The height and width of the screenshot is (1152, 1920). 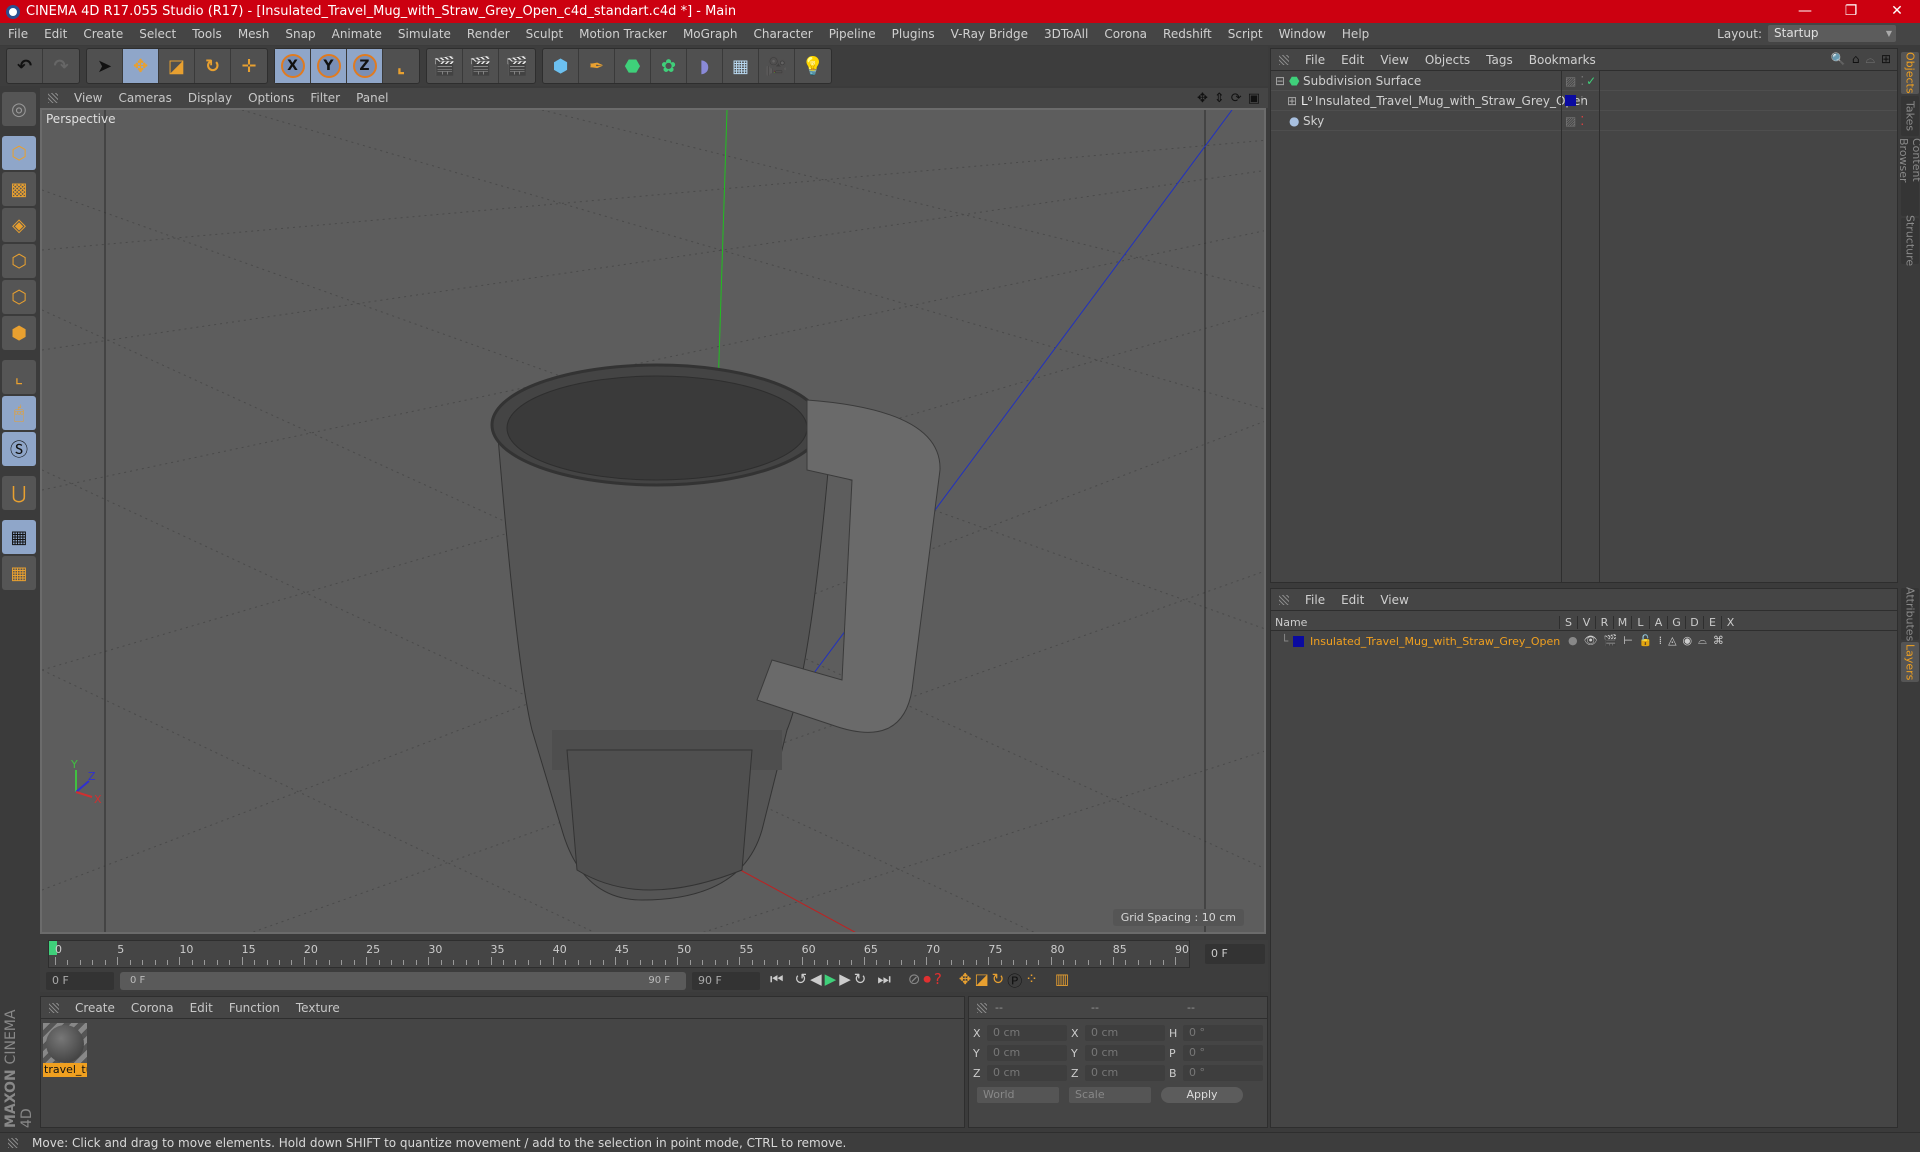 What do you see at coordinates (1730, 622) in the screenshot?
I see `layer-column-header: X` at bounding box center [1730, 622].